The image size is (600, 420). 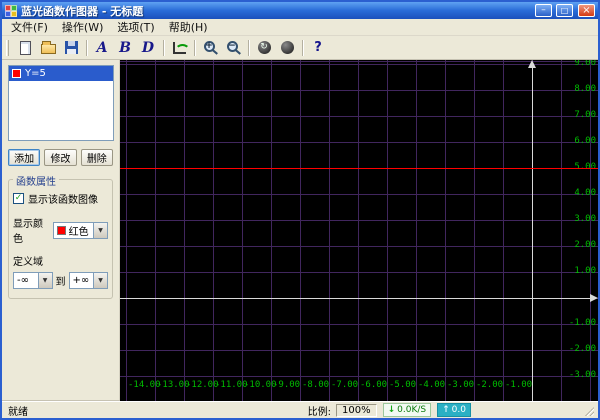 I want to click on resize-grip, so click(x=536, y=410).